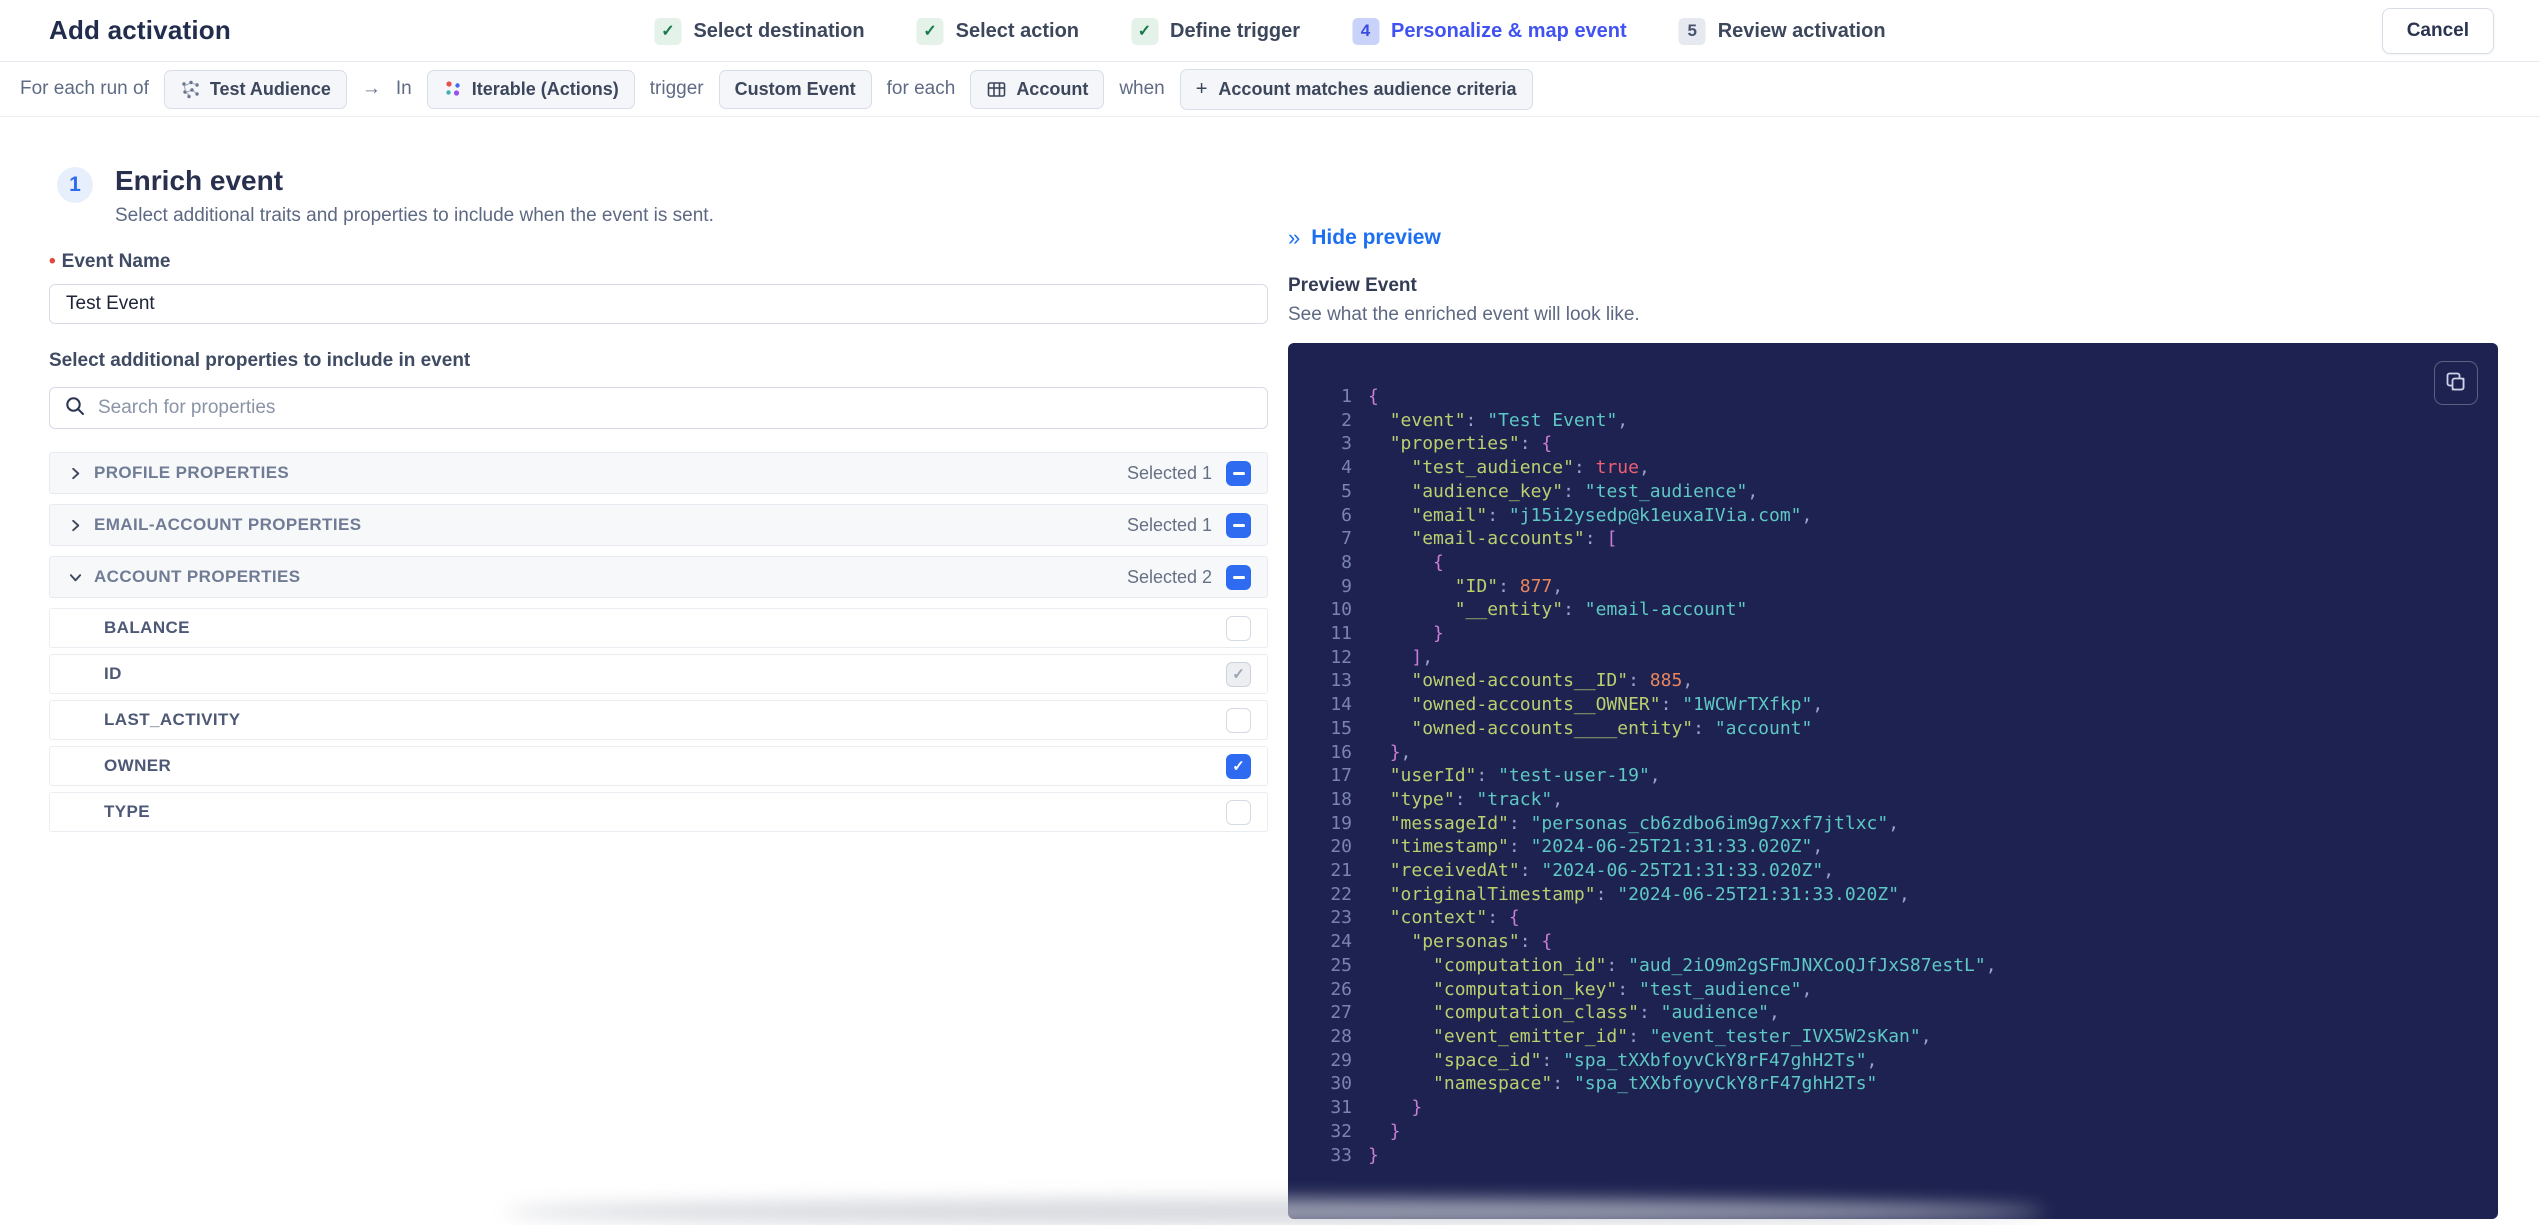  I want to click on code-line: 3 "properties": {, so click(1898, 444).